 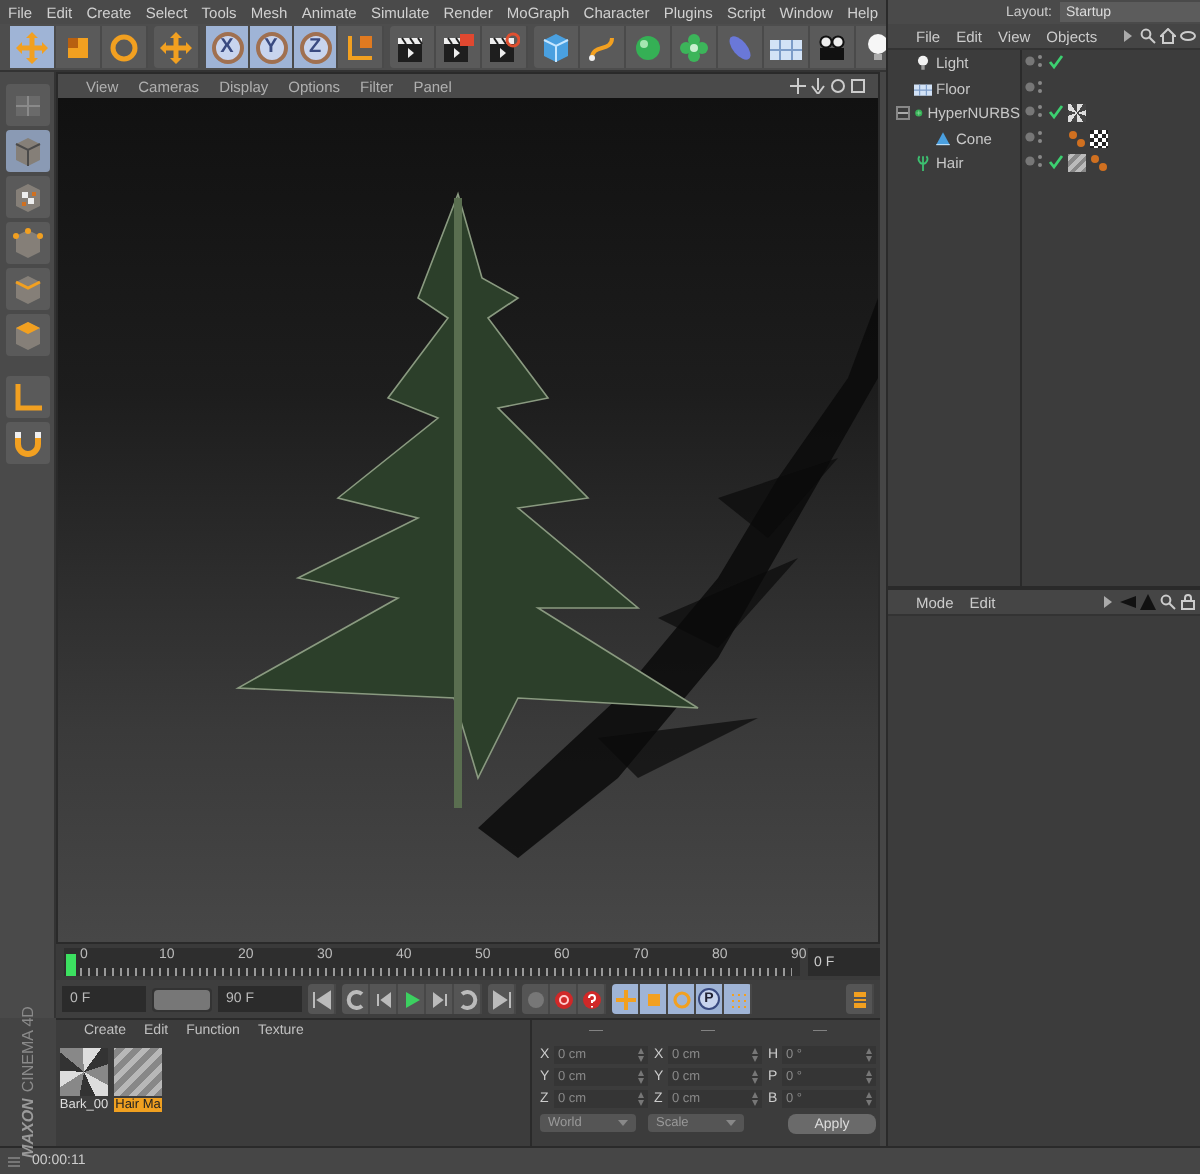 What do you see at coordinates (1077, 112) in the screenshot?
I see `texture-tag` at bounding box center [1077, 112].